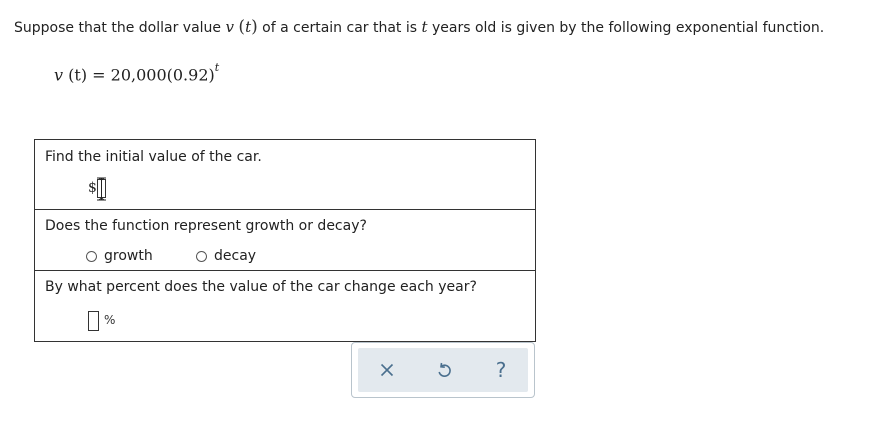 The width and height of the screenshot is (869, 433). I want to click on help-label: ?, so click(501, 370).